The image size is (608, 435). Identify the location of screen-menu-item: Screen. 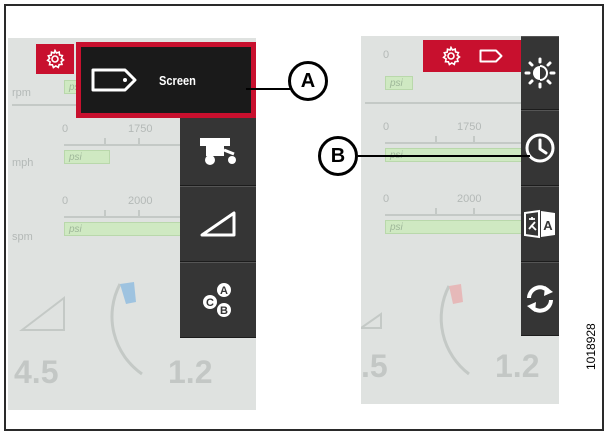
(166, 80).